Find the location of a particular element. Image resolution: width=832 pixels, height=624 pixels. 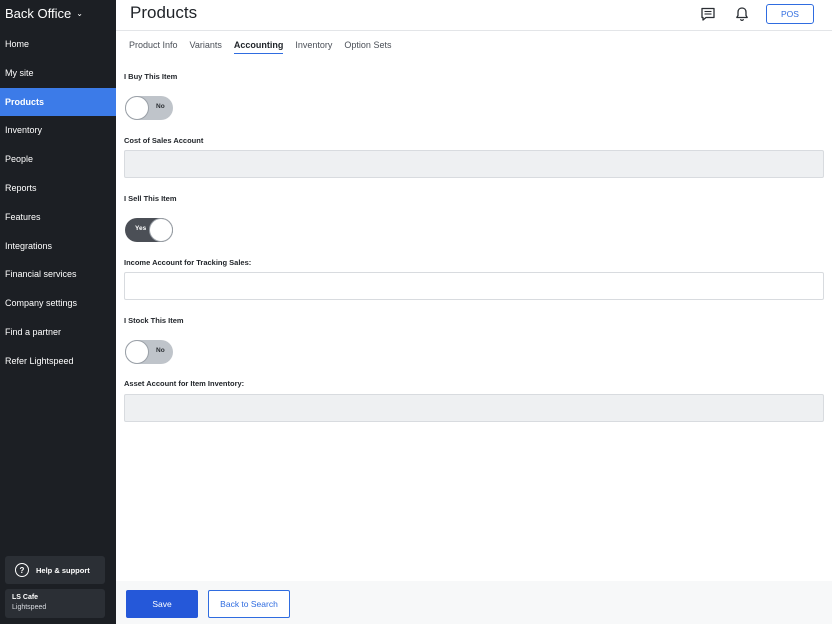

pos-button: POS is located at coordinates (790, 14).